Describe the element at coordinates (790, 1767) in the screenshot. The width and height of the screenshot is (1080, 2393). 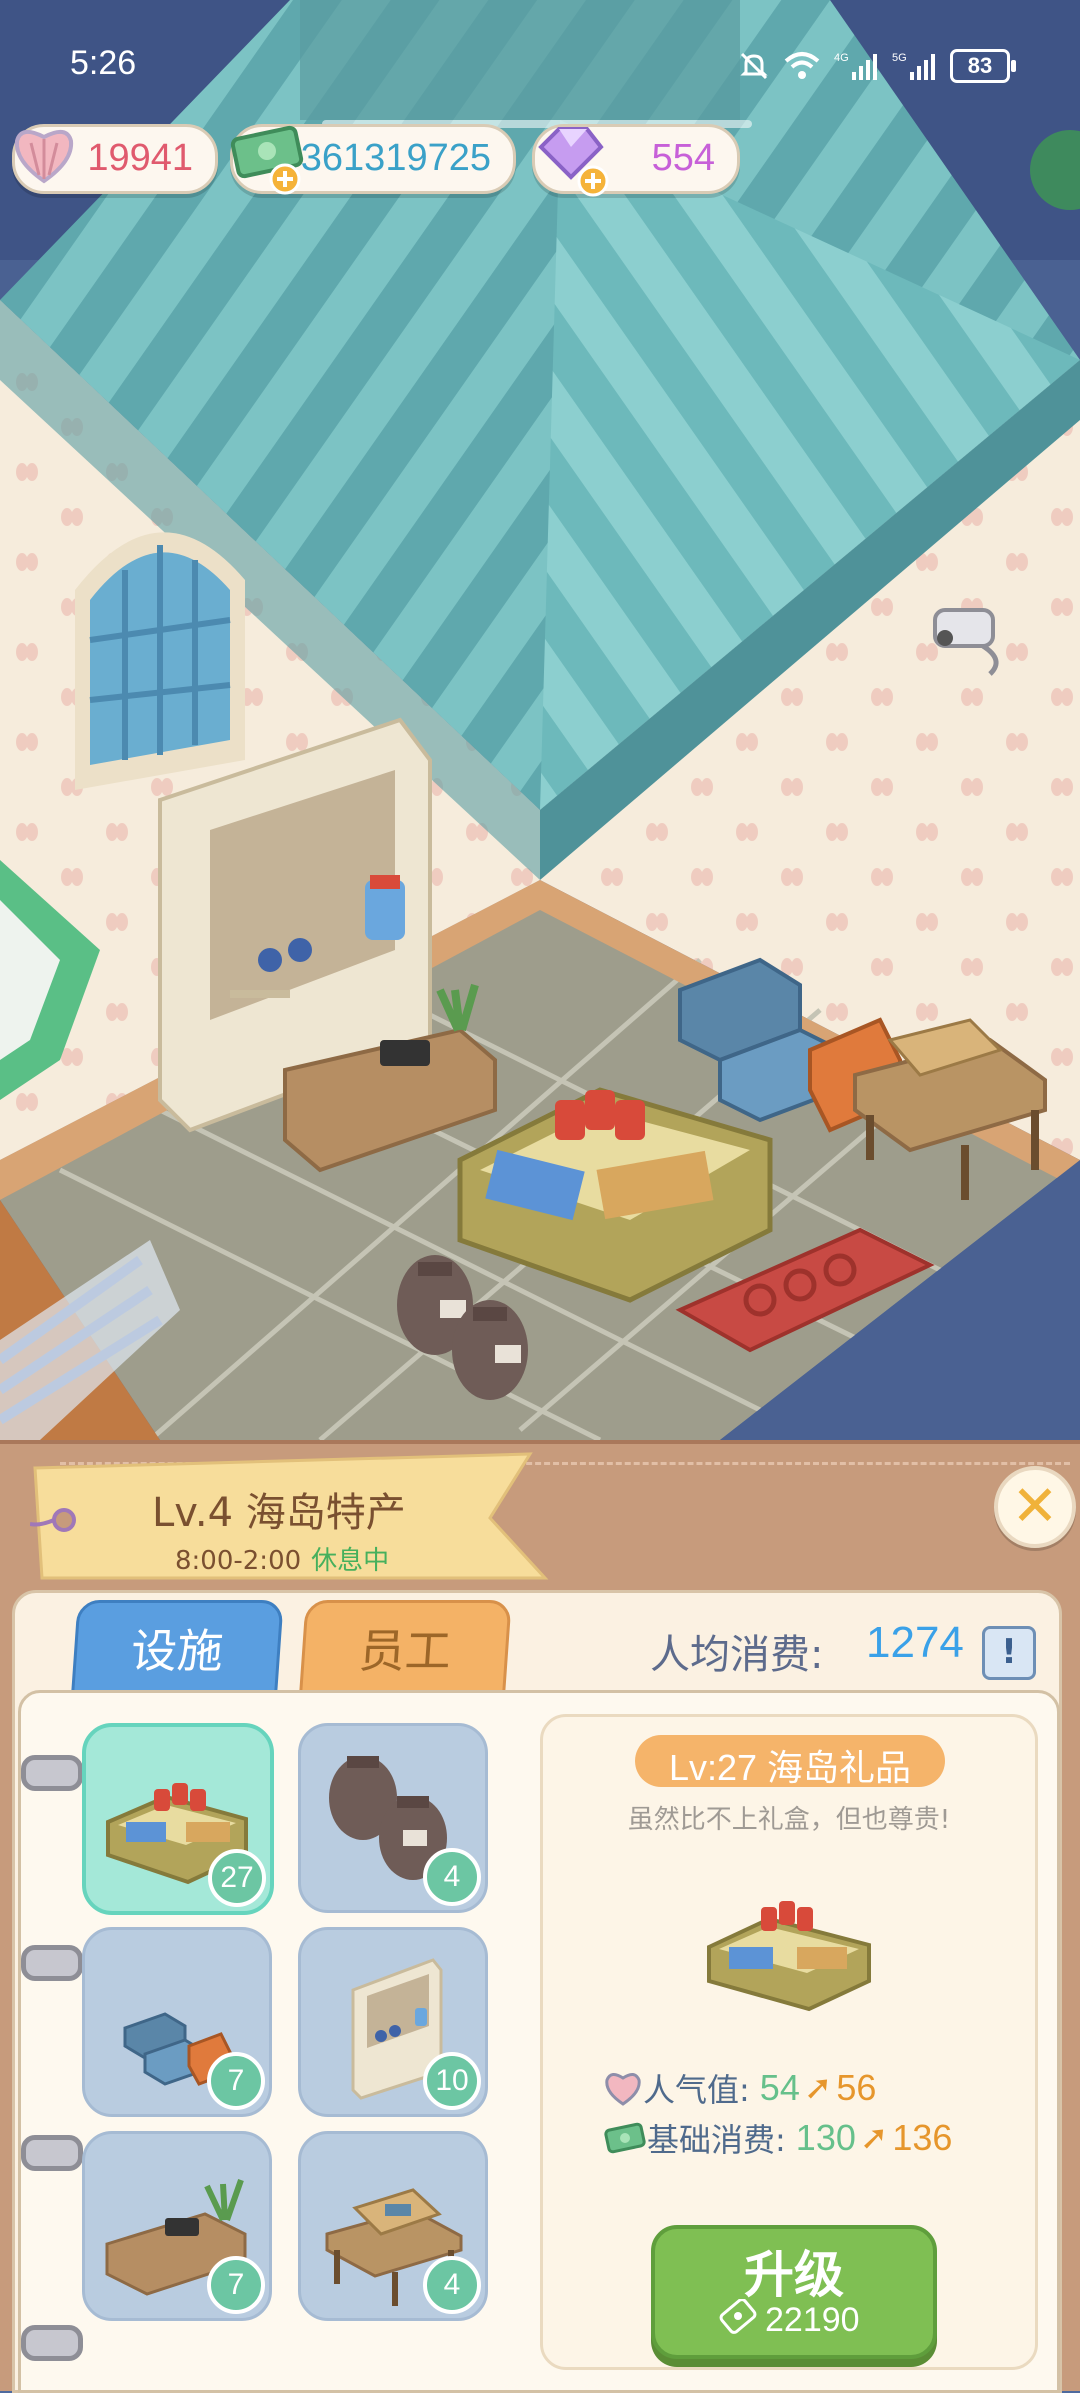
I see `detail-name: Lv:27 海岛礼品` at that location.